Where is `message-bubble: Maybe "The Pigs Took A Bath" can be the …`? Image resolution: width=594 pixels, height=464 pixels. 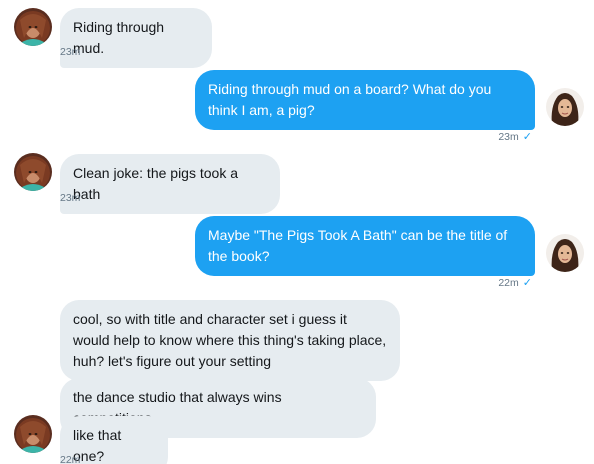
message-bubble: Maybe "The Pigs Took A Bath" can be the … is located at coordinates (365, 246).